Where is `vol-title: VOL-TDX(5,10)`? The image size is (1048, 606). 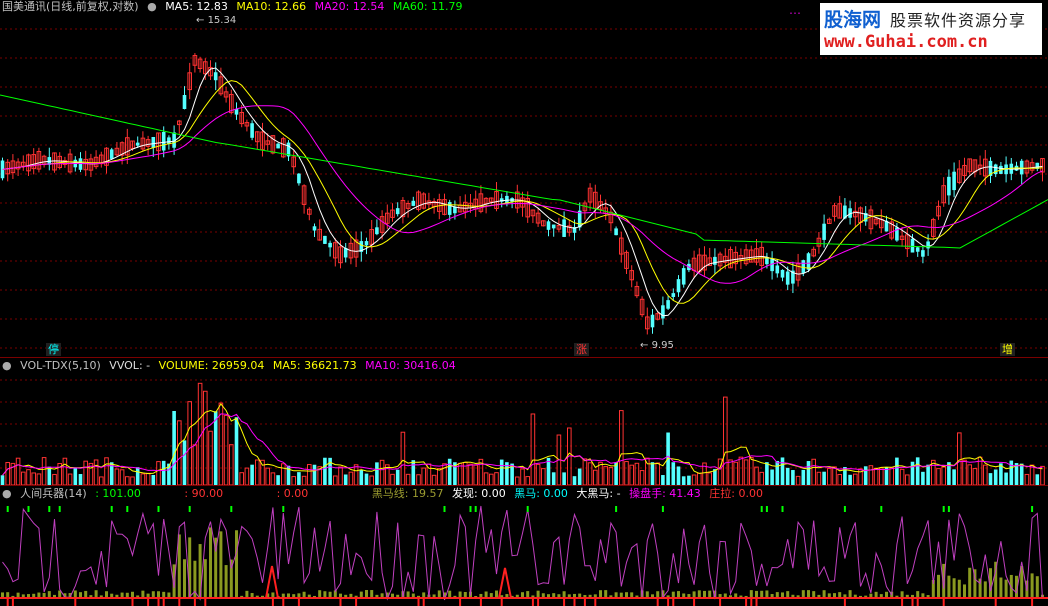 vol-title: VOL-TDX(5,10) is located at coordinates (60, 365).